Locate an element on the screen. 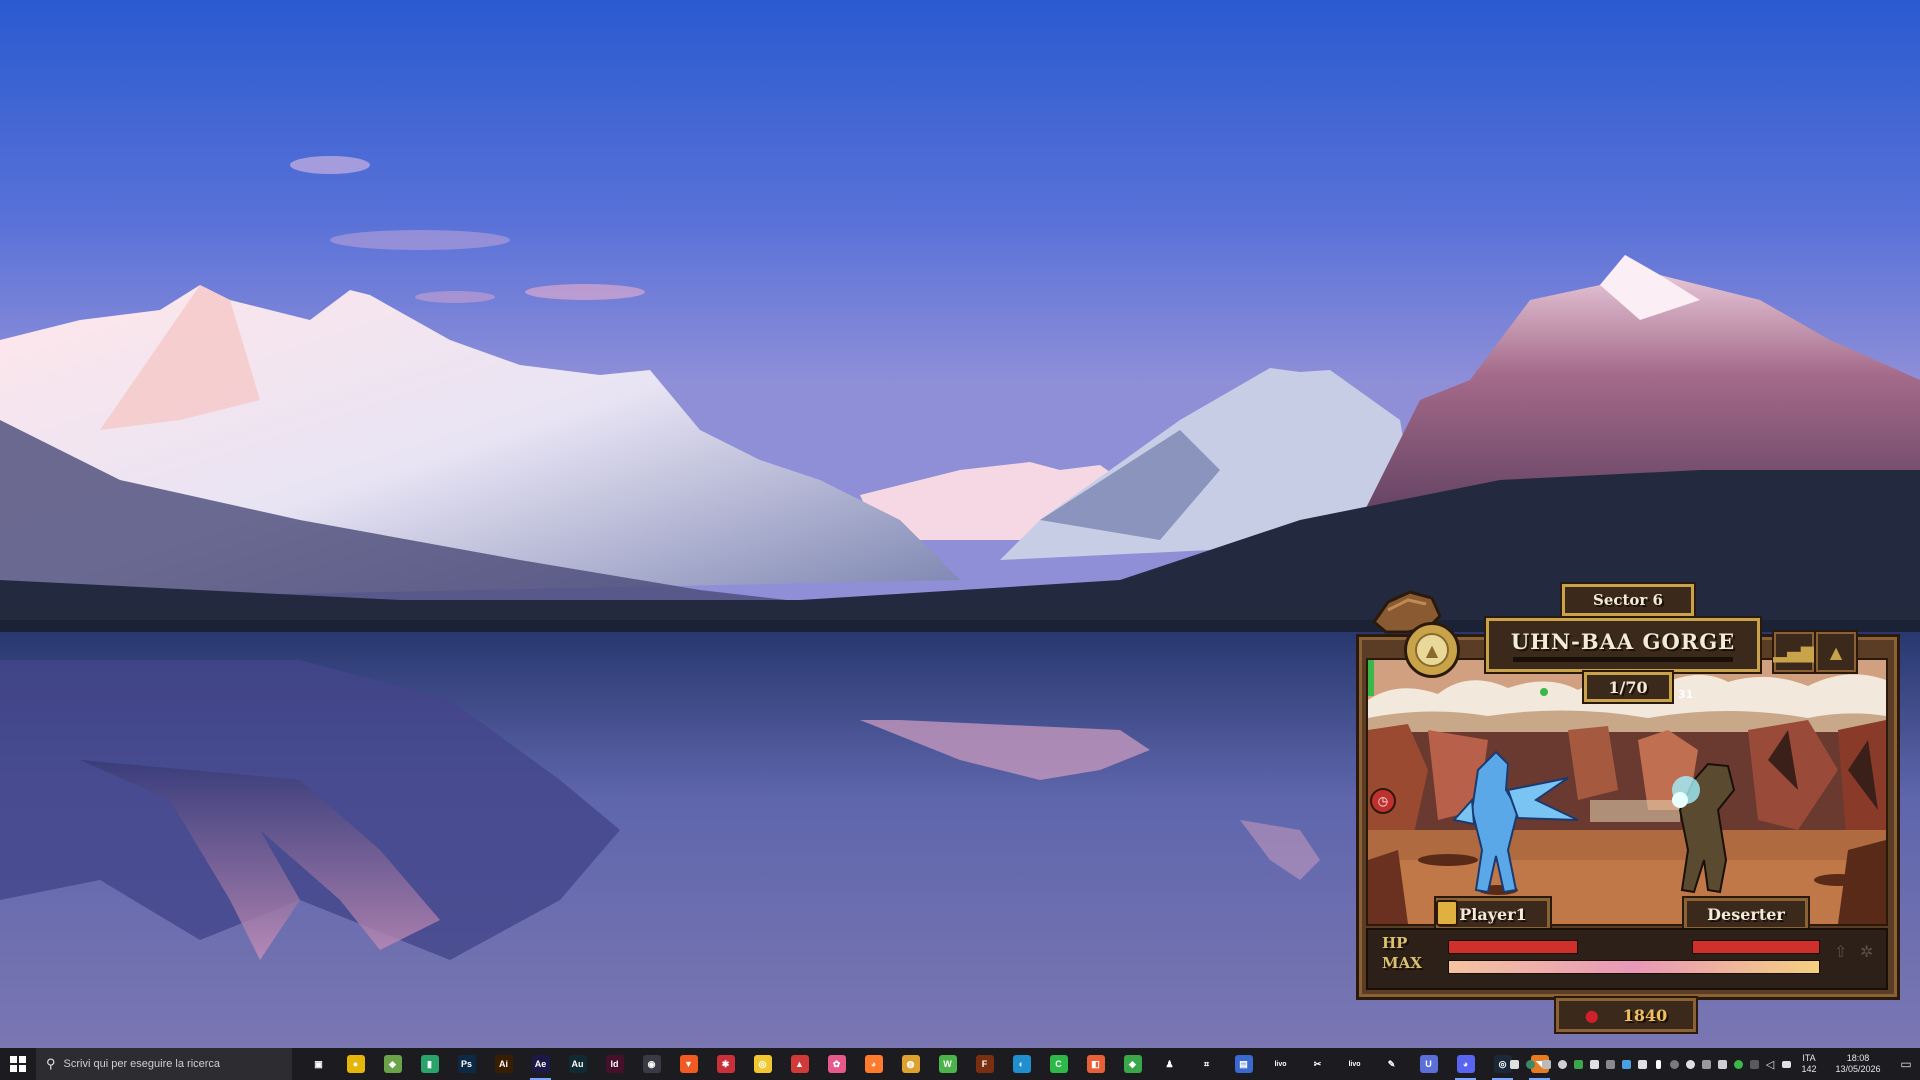 The image size is (1920, 1080). taskbar-app-color-app: ✿ is located at coordinates (836, 1064).